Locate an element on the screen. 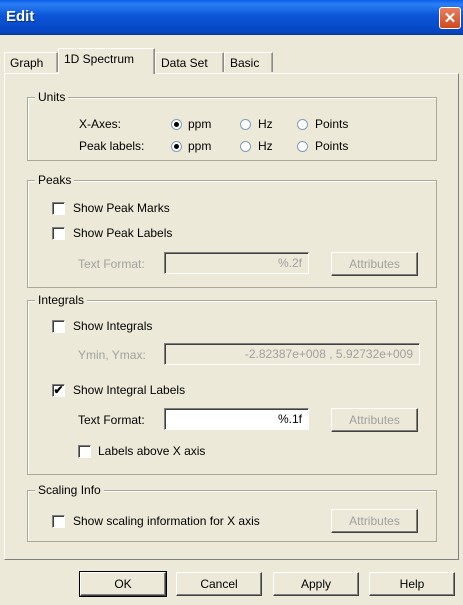  units-group-title: Units is located at coordinates (52, 97).